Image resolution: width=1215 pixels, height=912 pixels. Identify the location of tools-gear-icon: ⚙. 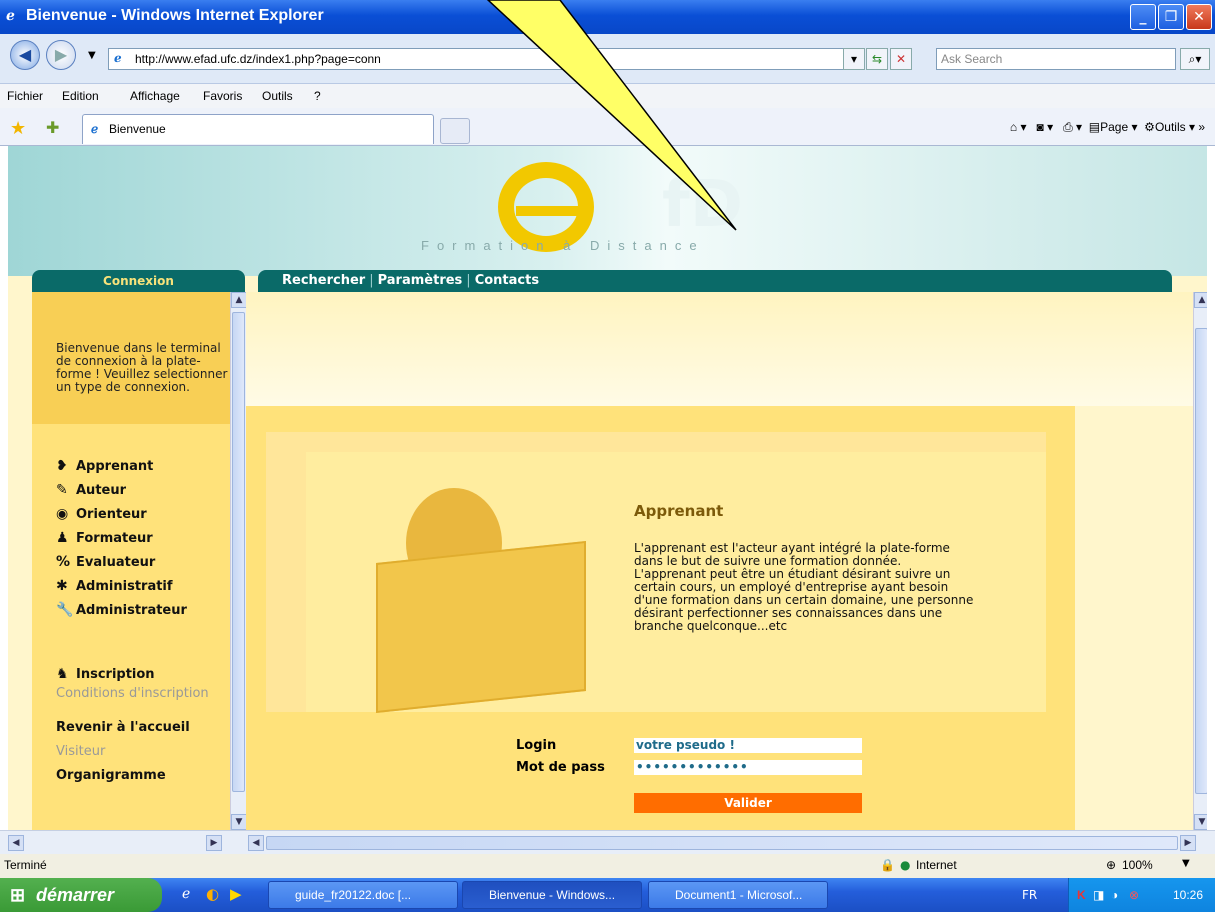
(1149, 127).